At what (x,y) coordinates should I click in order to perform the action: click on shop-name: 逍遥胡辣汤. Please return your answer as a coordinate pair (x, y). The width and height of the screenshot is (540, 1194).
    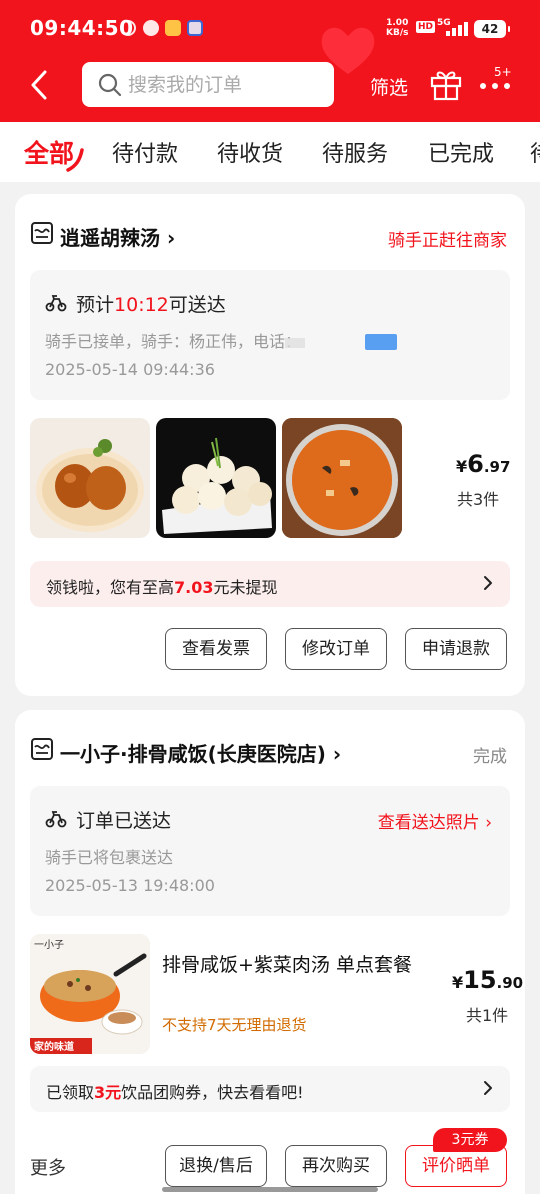
    Looking at the image, I should click on (110, 238).